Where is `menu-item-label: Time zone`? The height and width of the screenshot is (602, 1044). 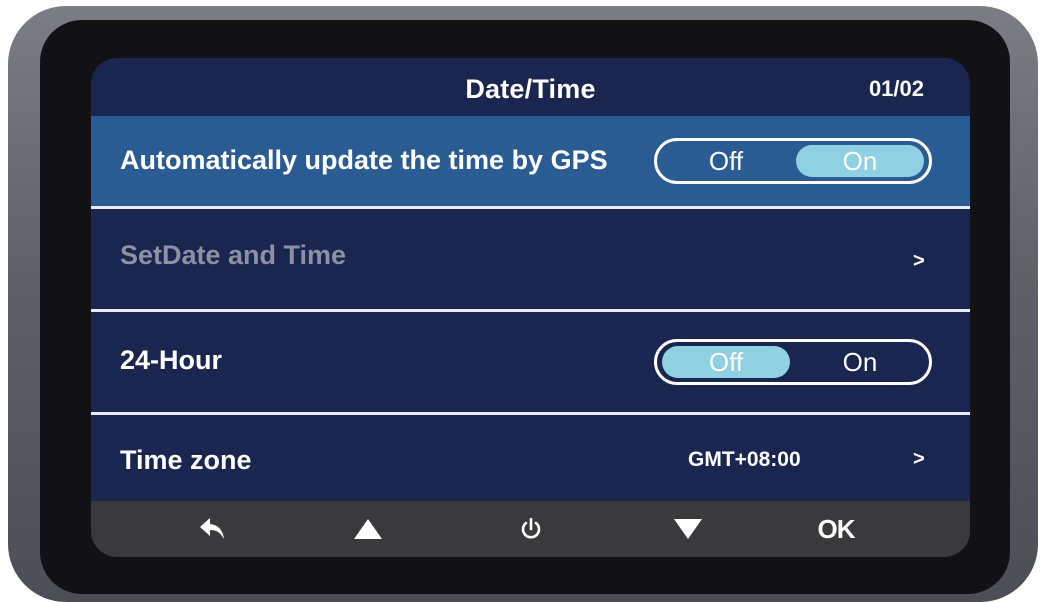
menu-item-label: Time zone is located at coordinates (186, 460).